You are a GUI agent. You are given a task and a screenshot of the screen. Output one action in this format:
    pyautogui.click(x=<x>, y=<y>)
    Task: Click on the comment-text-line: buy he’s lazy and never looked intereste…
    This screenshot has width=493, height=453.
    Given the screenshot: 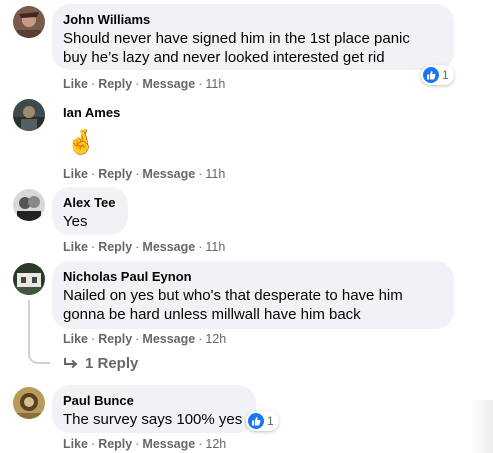 What is the action you would take?
    pyautogui.click(x=224, y=57)
    